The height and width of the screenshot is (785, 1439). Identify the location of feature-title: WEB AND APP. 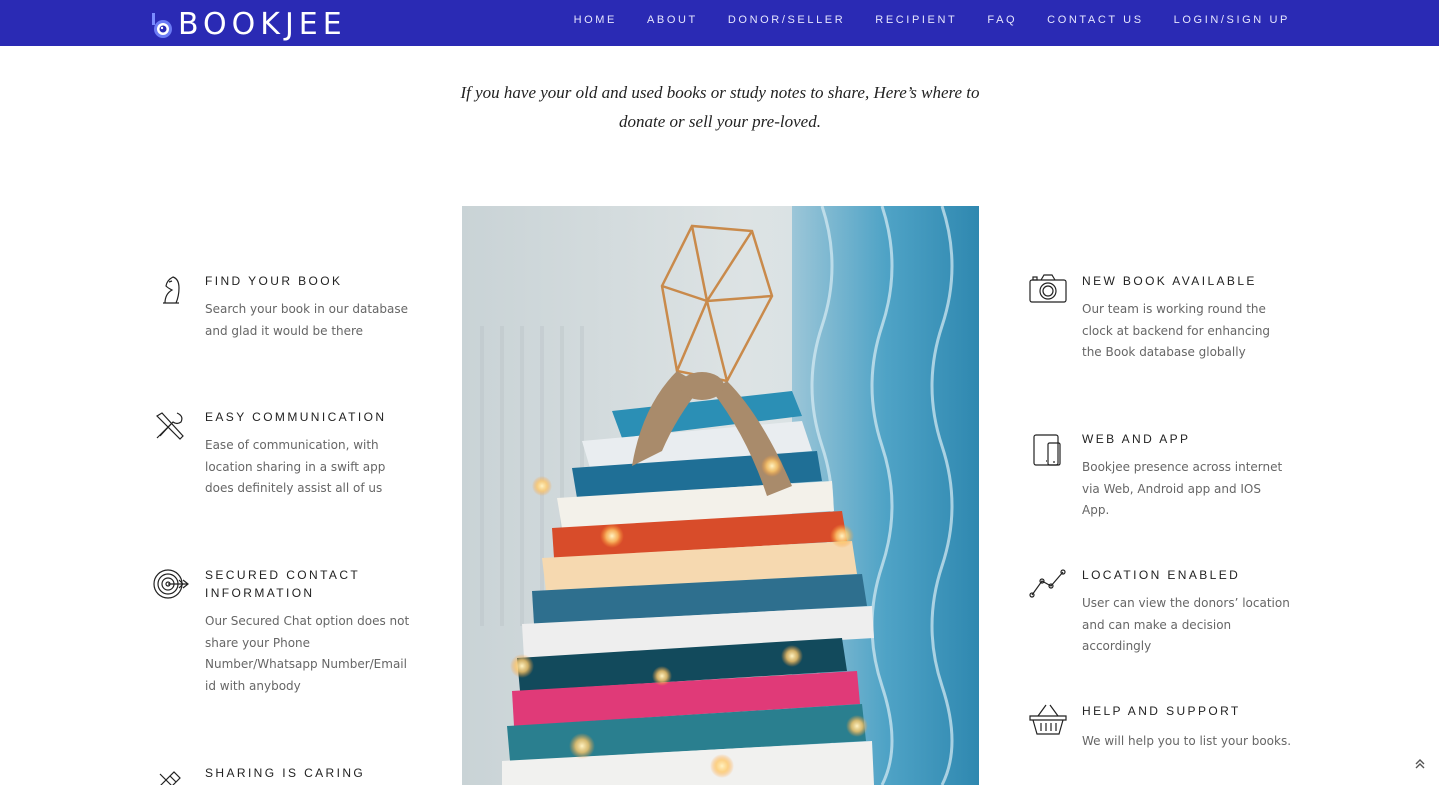
(1136, 439).